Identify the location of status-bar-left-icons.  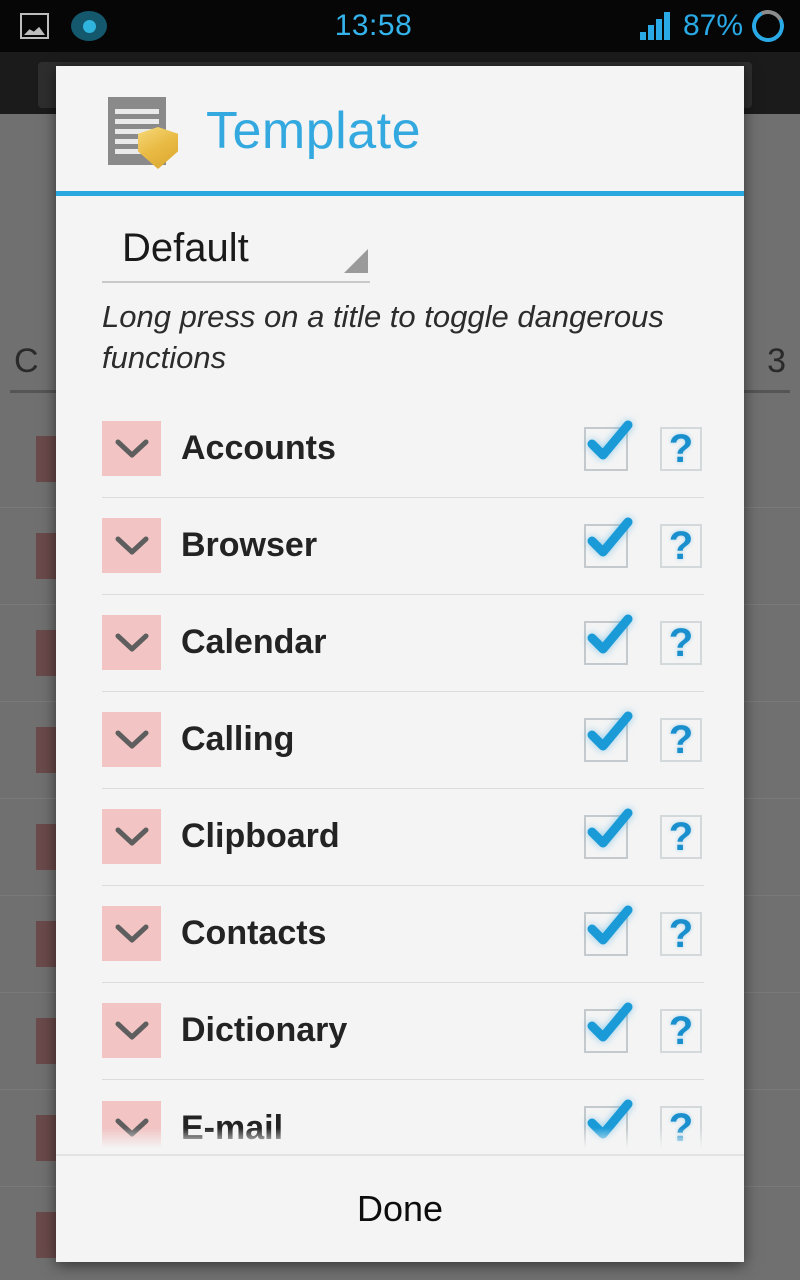
(53, 26).